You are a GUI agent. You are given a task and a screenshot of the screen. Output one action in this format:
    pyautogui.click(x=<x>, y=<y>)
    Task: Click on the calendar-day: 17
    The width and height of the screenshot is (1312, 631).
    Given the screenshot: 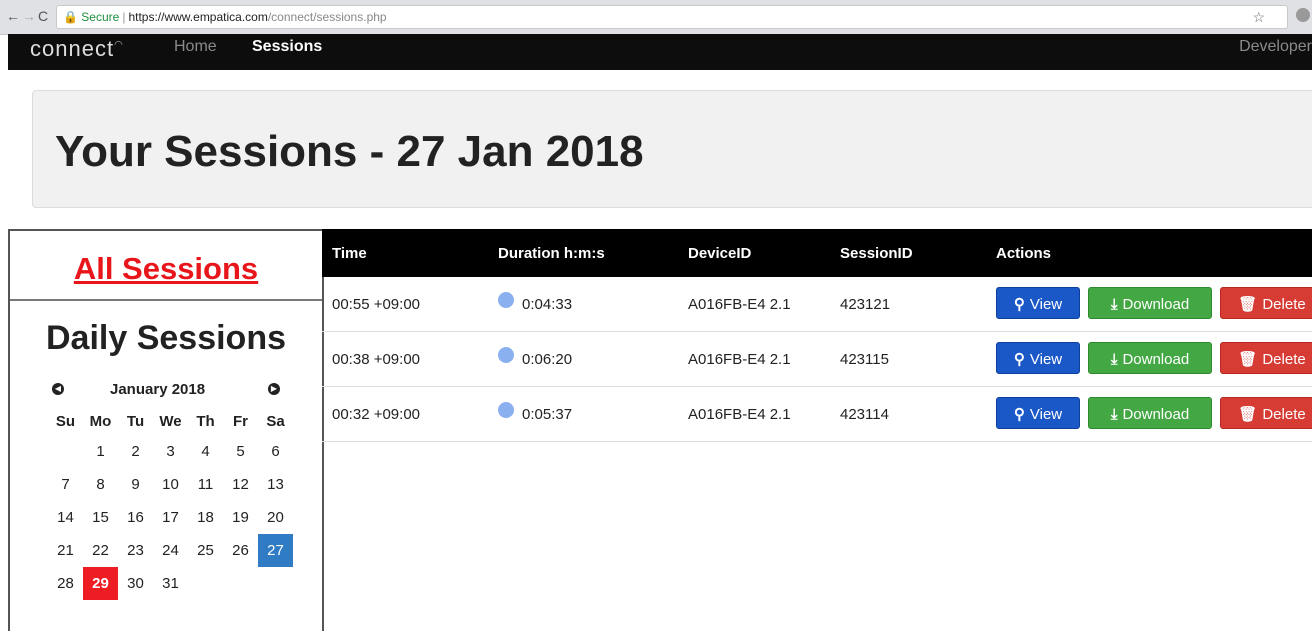 What is the action you would take?
    pyautogui.click(x=170, y=517)
    